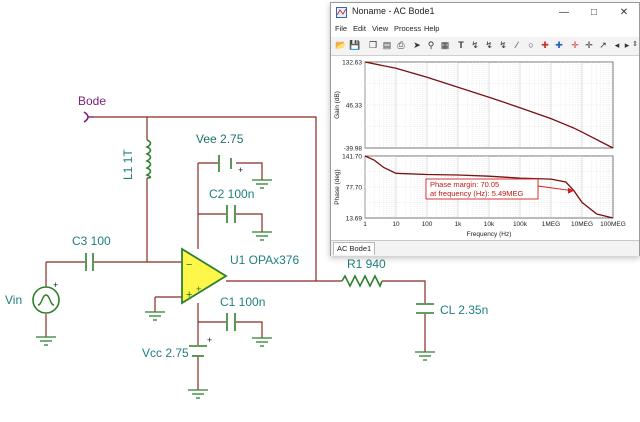 Image resolution: width=640 pixels, height=422 pixels. I want to click on opamp-minus: −, so click(189, 265).